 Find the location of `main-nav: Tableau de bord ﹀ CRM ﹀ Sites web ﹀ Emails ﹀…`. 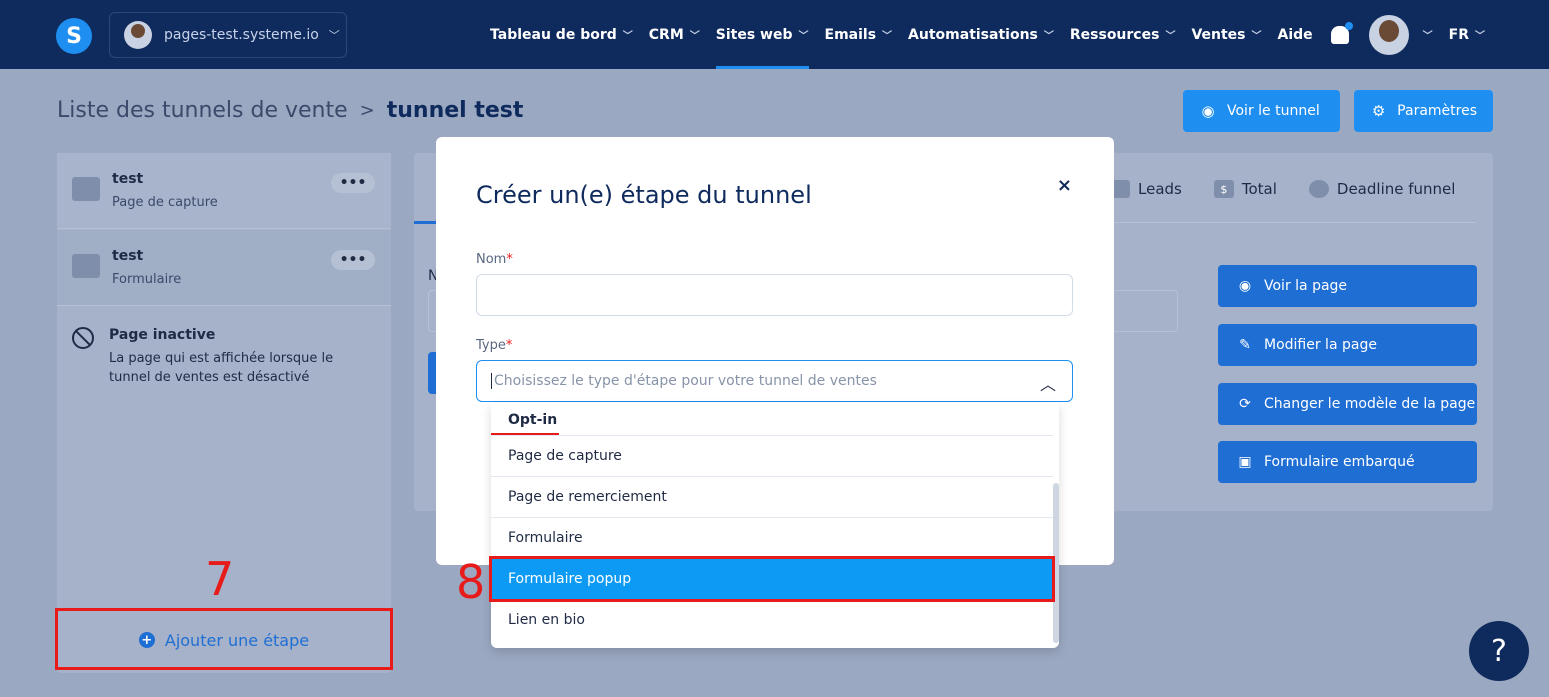

main-nav: Tableau de bord ﹀ CRM ﹀ Sites web ﹀ Emails ﹀… is located at coordinates (987, 34).